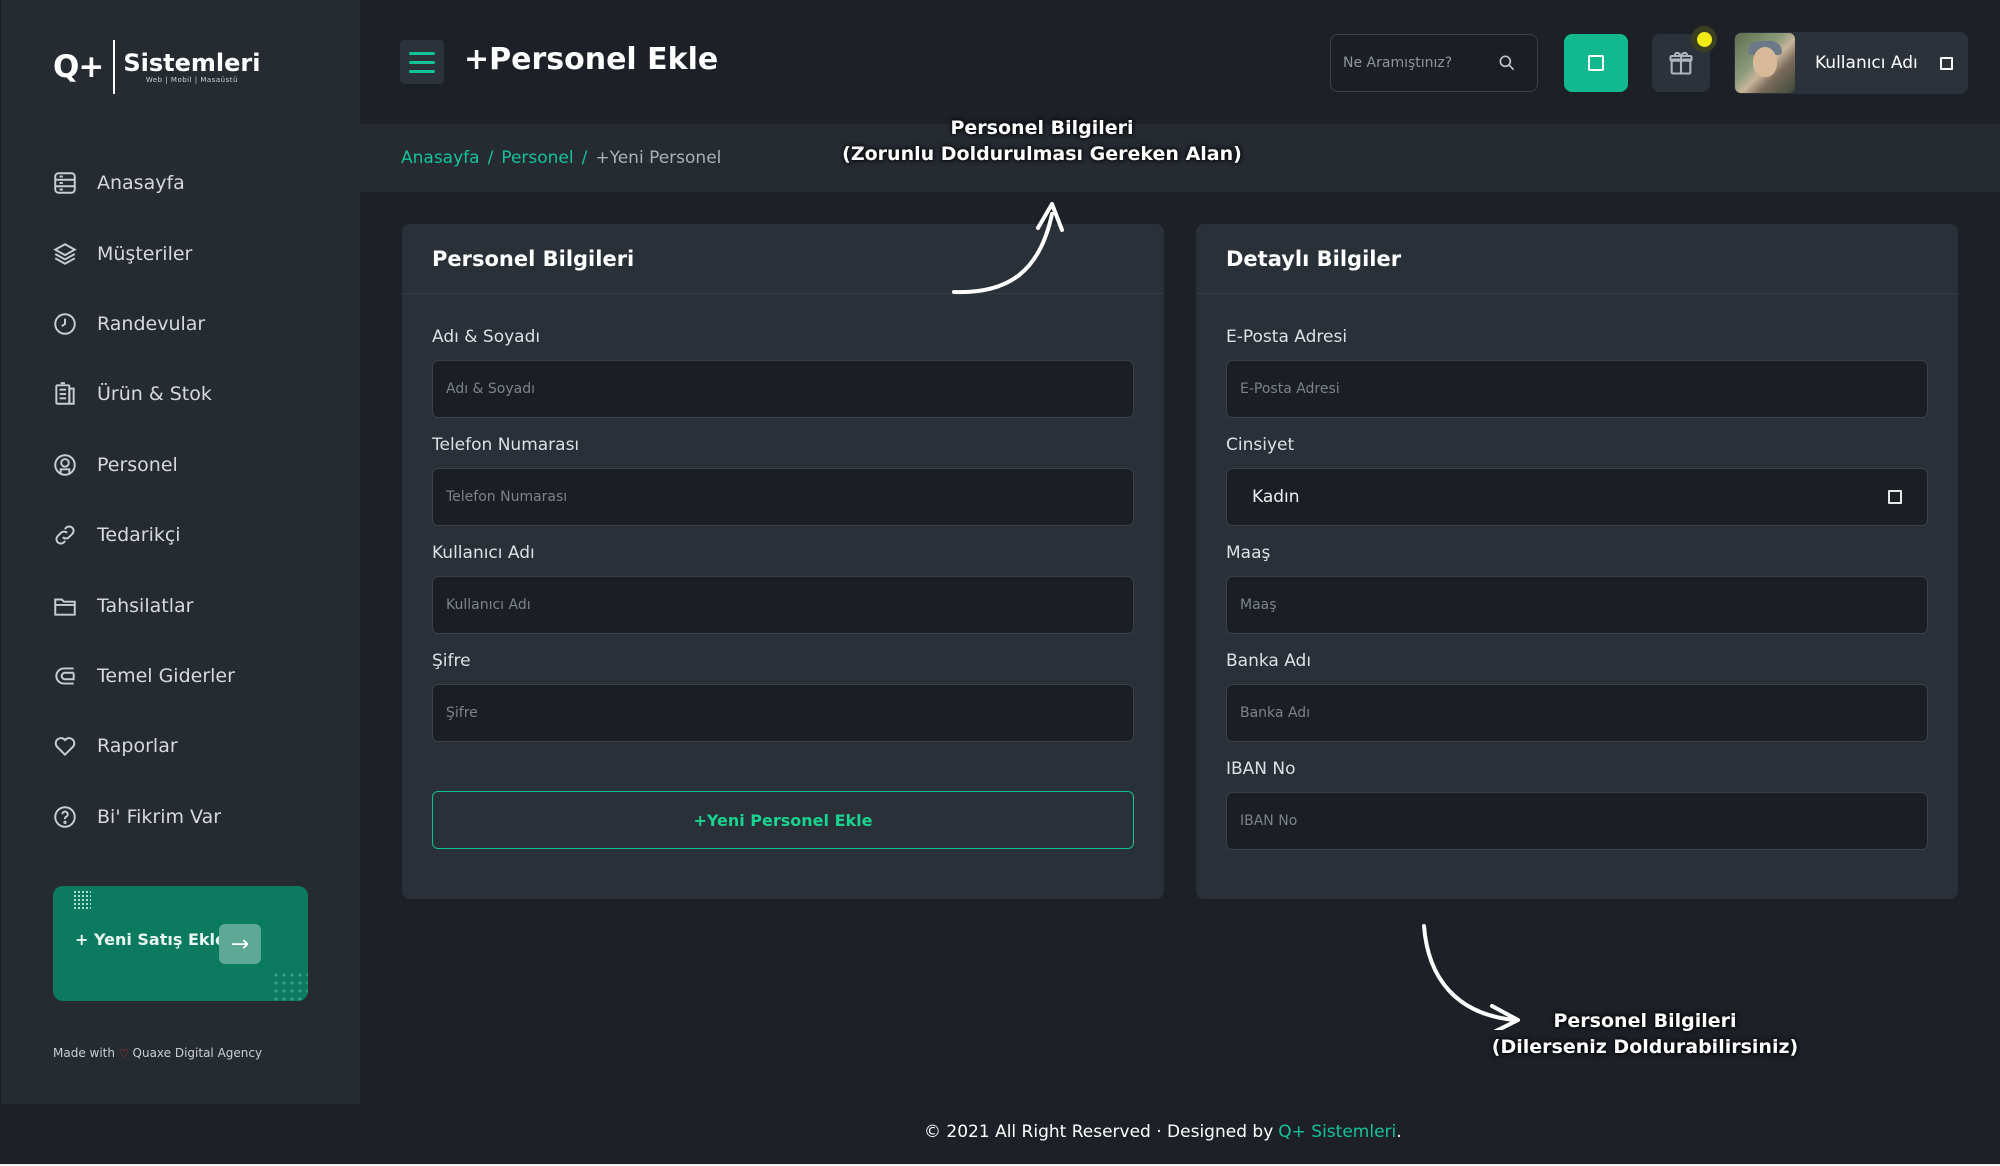 This screenshot has width=2000, height=1166. Describe the element at coordinates (1260, 445) in the screenshot. I see `gender-label: Cinsiyet` at that location.